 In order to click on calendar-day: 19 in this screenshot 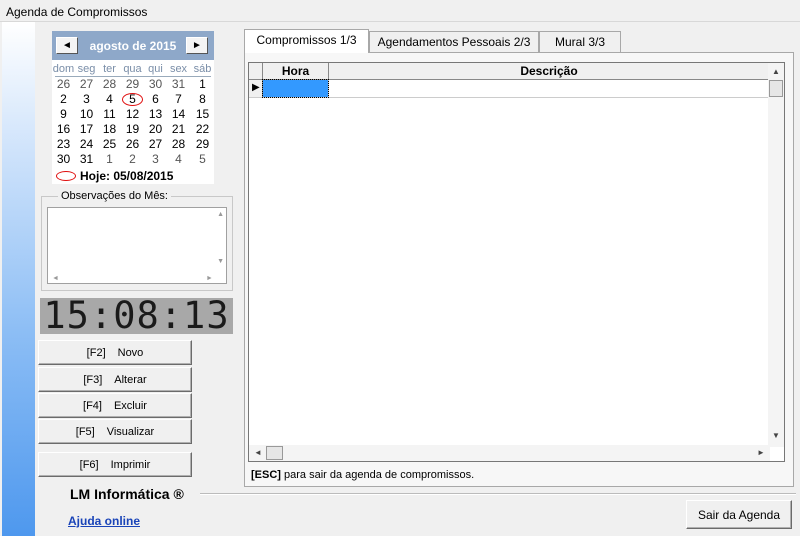, I will do `click(132, 129)`.